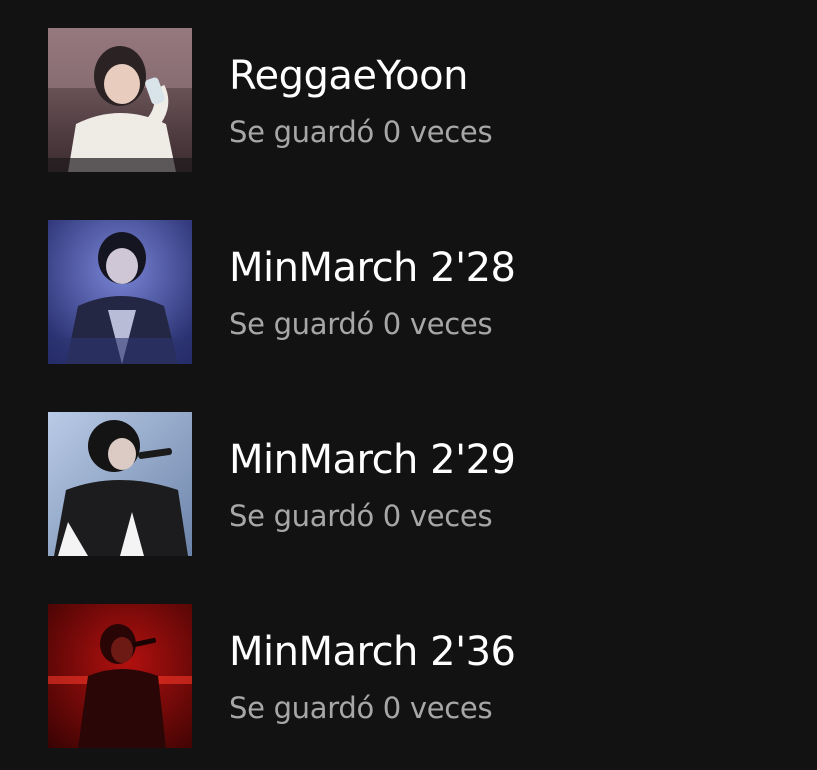 The width and height of the screenshot is (817, 770). What do you see at coordinates (372, 268) in the screenshot?
I see `playlist-title: MinMarch 2'28` at bounding box center [372, 268].